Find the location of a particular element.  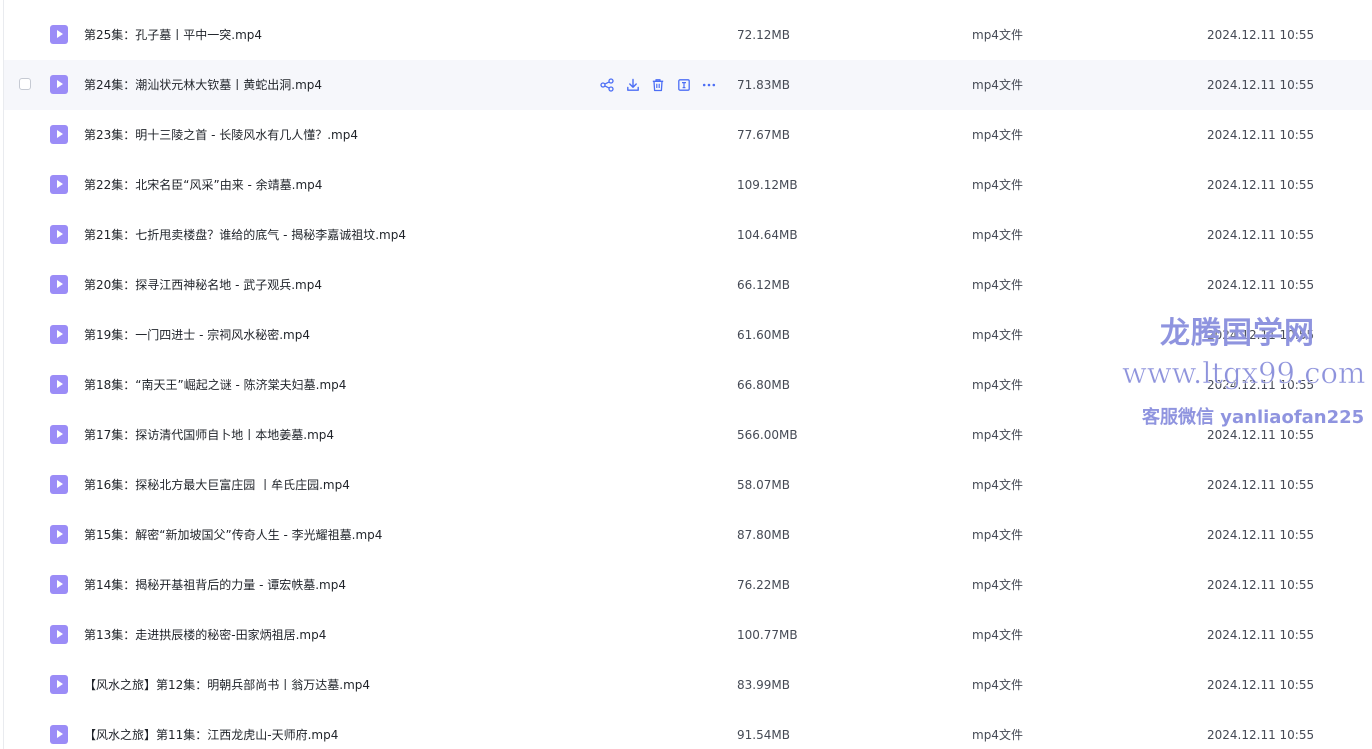

delete-icon is located at coordinates (658, 85).